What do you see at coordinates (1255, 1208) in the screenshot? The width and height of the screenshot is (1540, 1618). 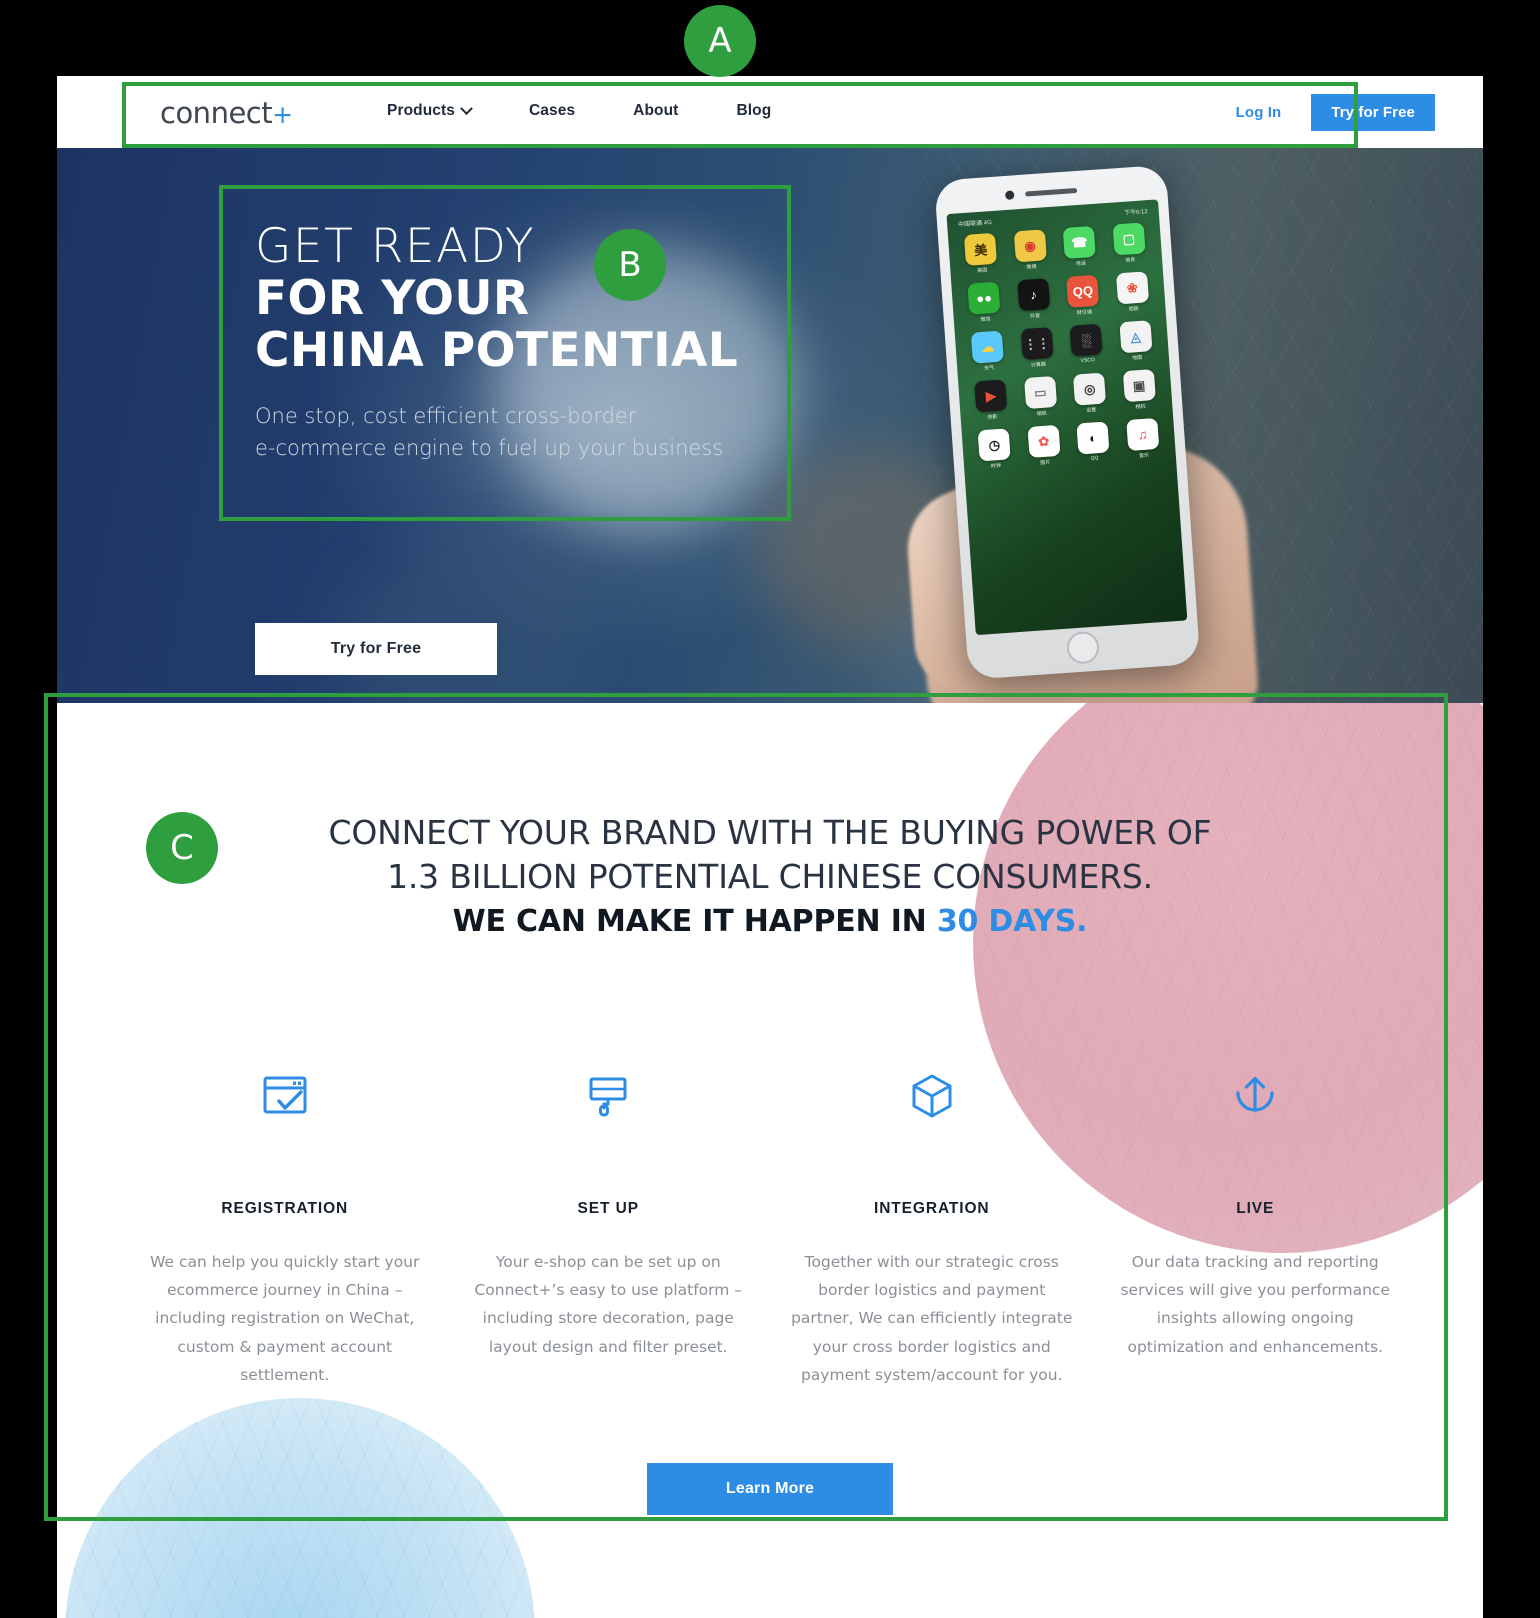 I see `feature-title: LIVE` at bounding box center [1255, 1208].